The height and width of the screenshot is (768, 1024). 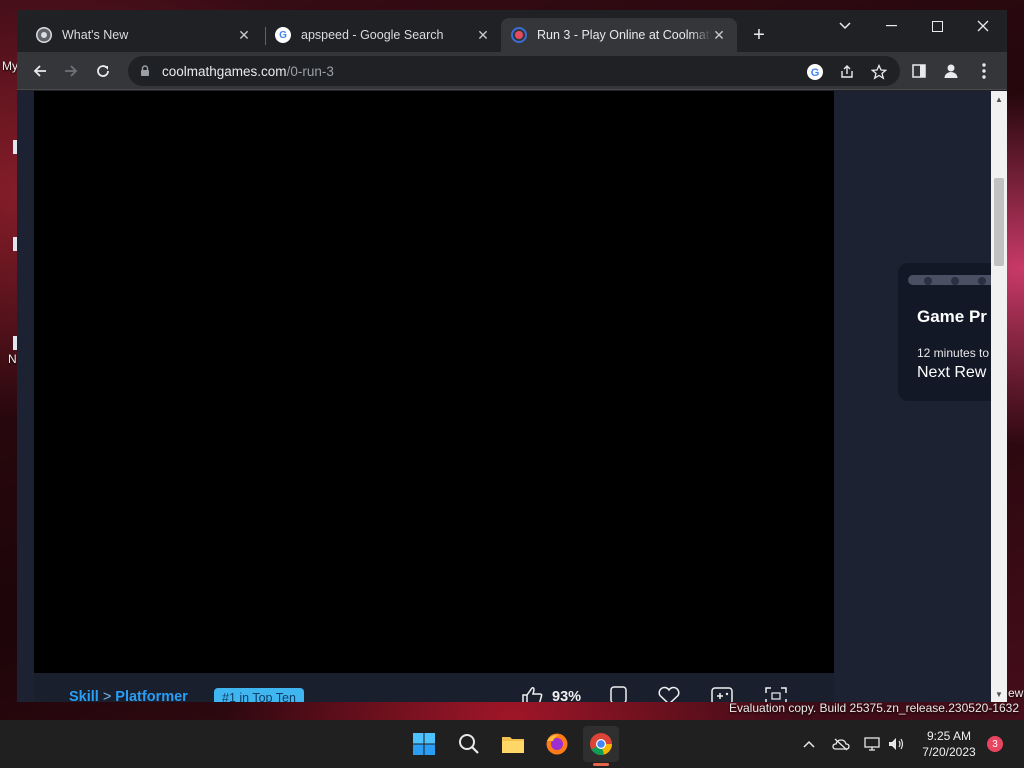 I want to click on breadcrumb: Skill > Platformer, so click(x=128, y=695).